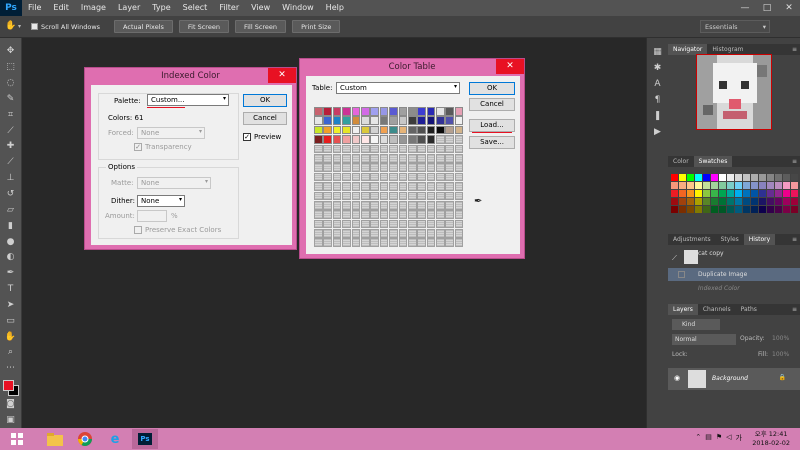 This screenshot has width=800, height=450. Describe the element at coordinates (713, 161) in the screenshot. I see `tab-swatches: Swatches` at that location.